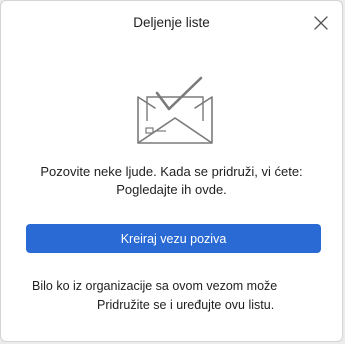 The width and height of the screenshot is (345, 344). What do you see at coordinates (186, 305) in the screenshot?
I see `link-access-note-line2: Pridružite se i uređujte ovu listu.` at bounding box center [186, 305].